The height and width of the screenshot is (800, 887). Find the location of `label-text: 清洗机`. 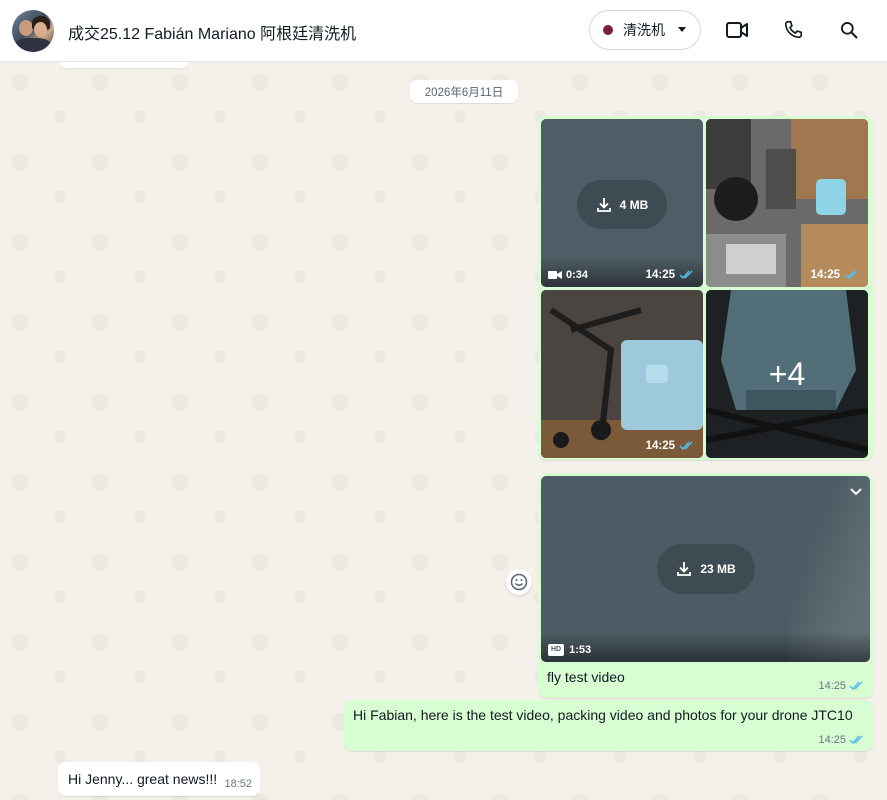

label-text: 清洗机 is located at coordinates (644, 30).